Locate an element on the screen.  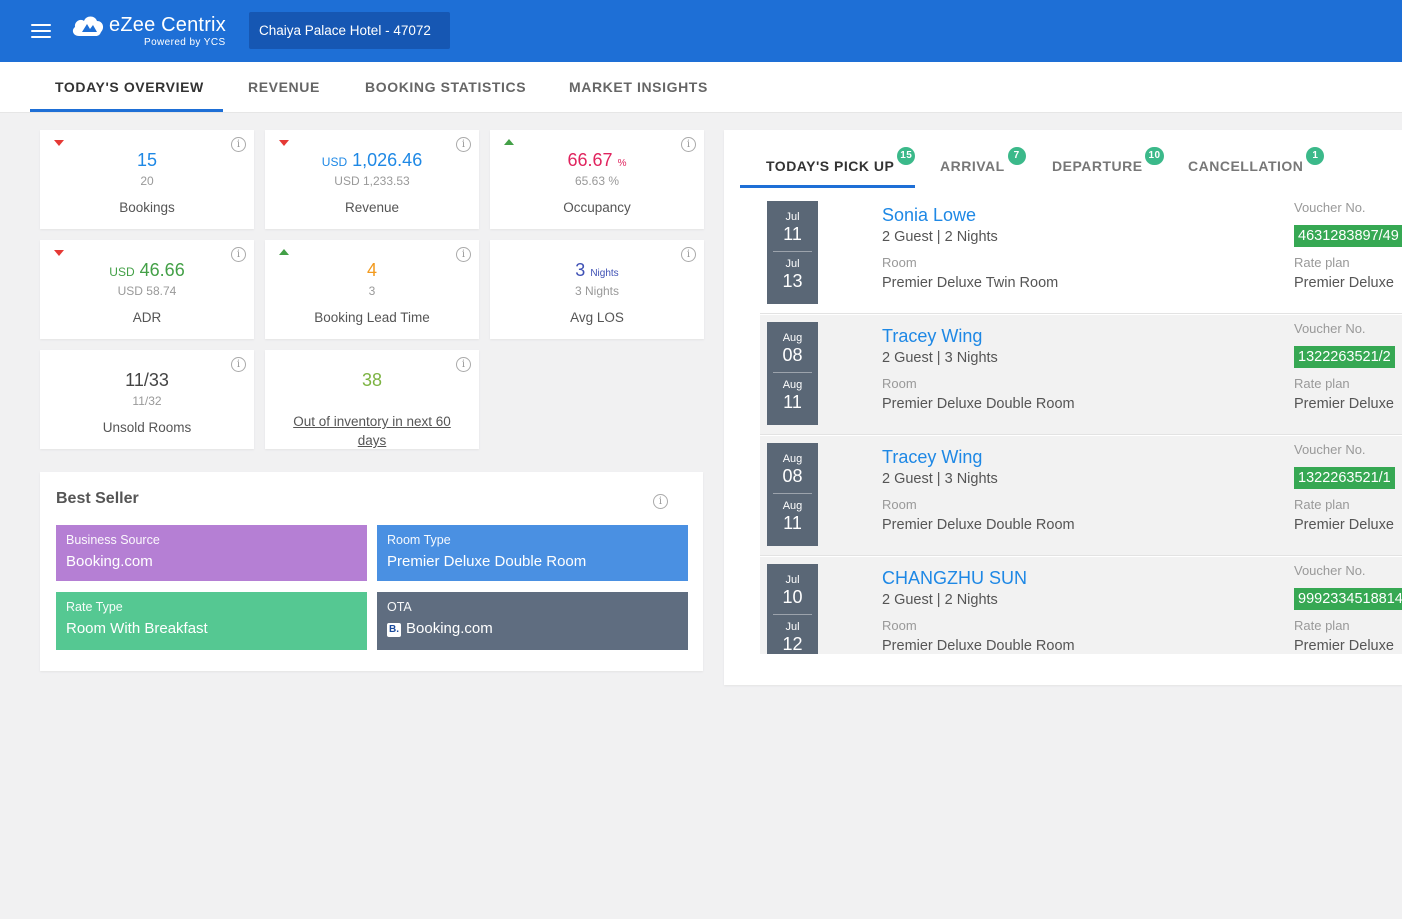
kpi-value: 66.67 % is located at coordinates (597, 160).